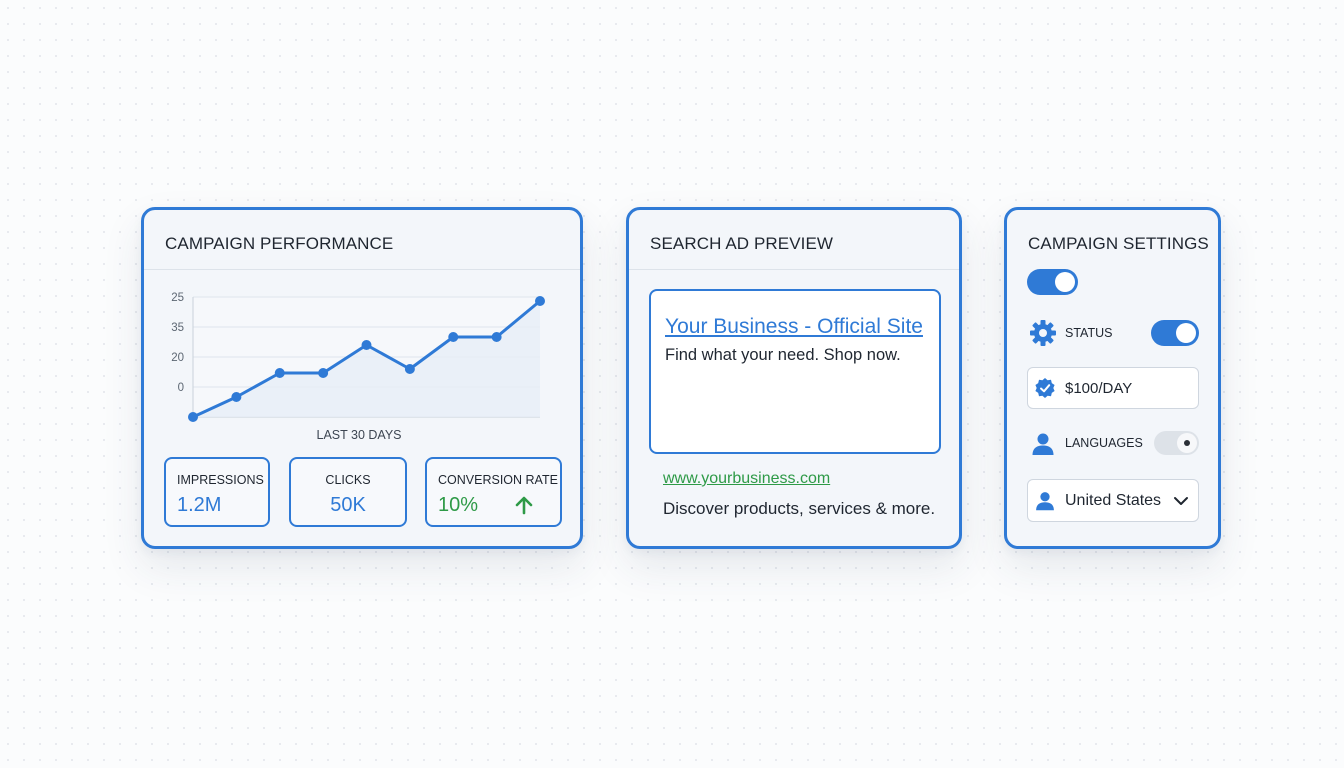 Image resolution: width=1344 pixels, height=768 pixels. I want to click on ad-tagline: Discover products, services & more., so click(799, 508).